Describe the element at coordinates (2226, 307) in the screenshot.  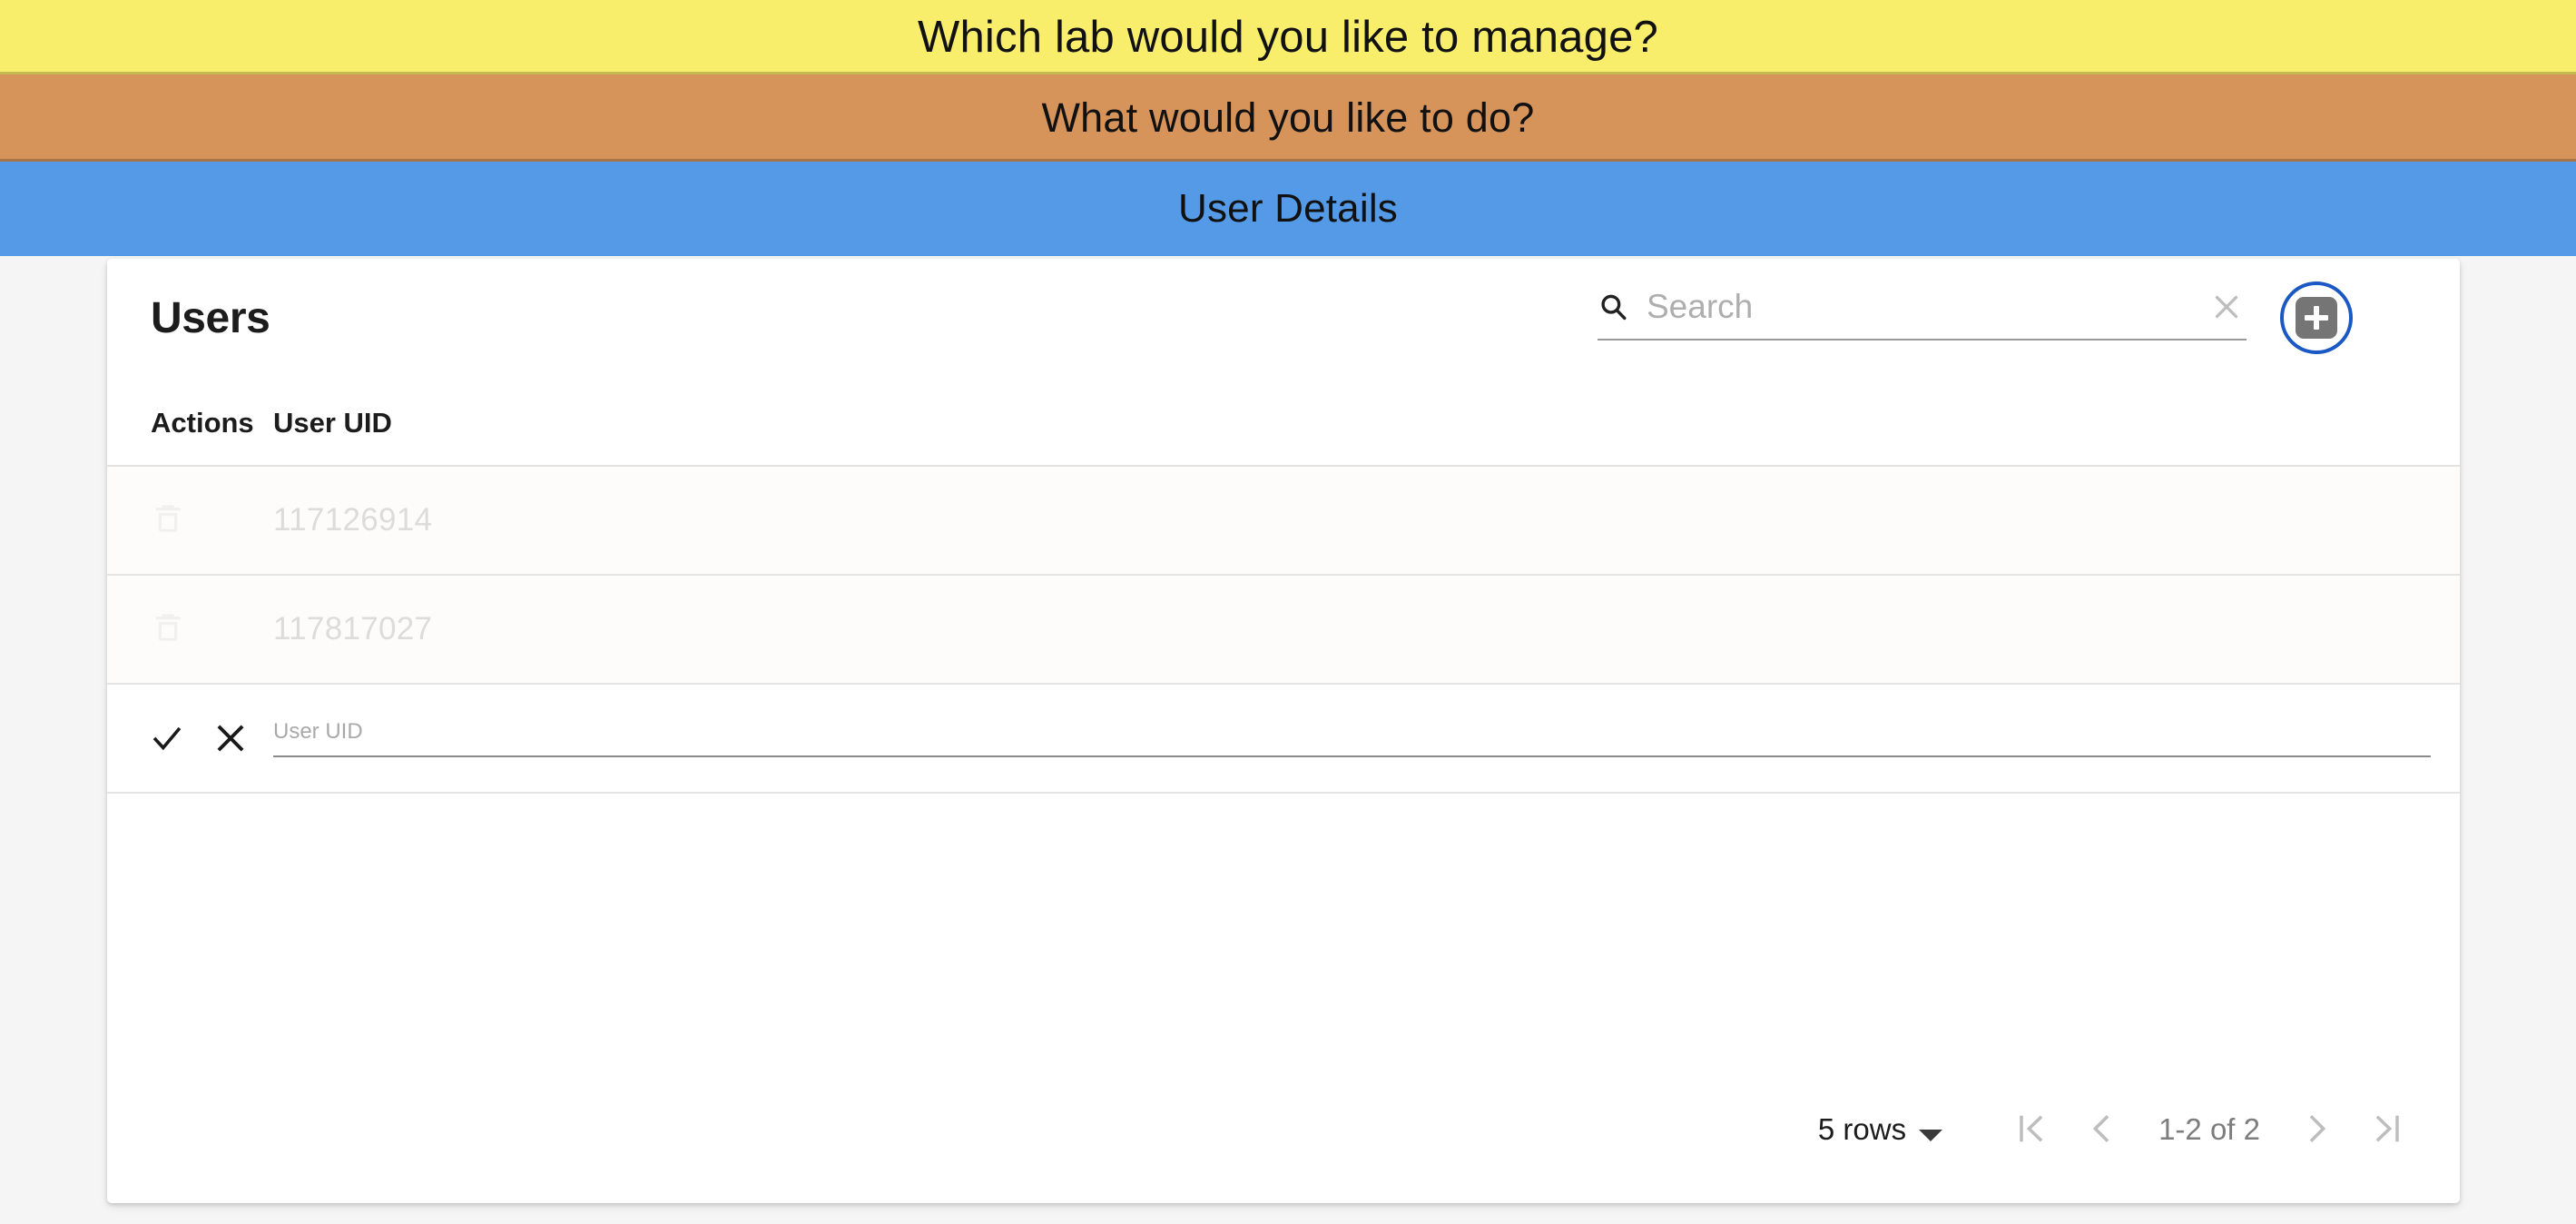
I see `clear-search-icon` at that location.